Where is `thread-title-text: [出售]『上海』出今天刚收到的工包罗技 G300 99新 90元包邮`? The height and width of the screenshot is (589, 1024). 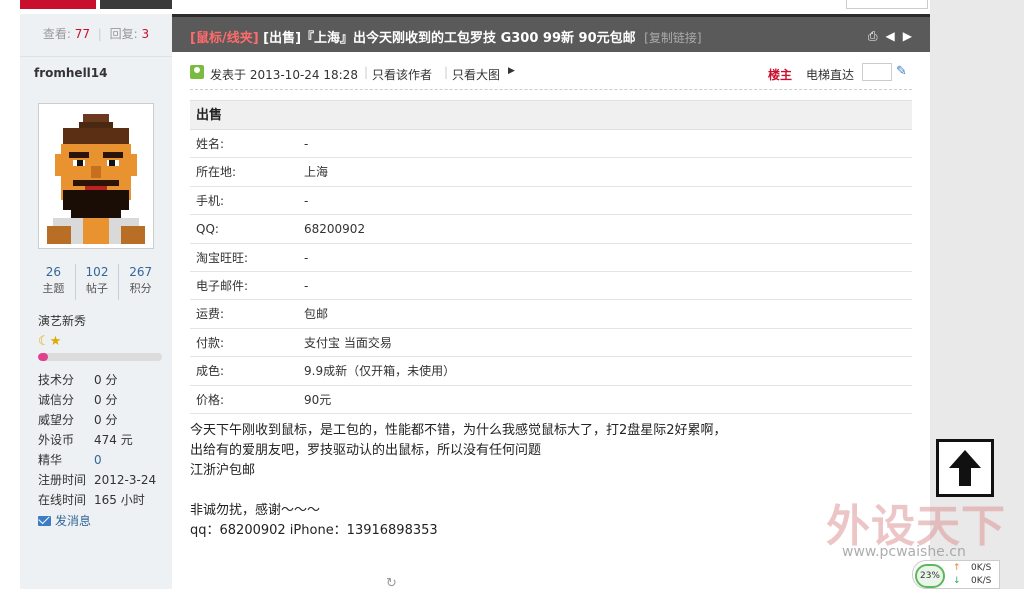 thread-title-text: [出售]『上海』出今天刚收到的工包罗技 G300 99新 90元包邮 is located at coordinates (449, 38).